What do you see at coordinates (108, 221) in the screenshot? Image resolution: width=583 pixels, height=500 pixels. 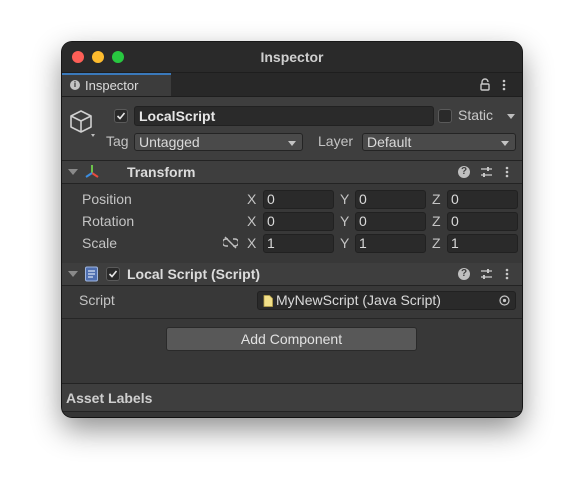 I see `rotation-label: Rotation` at bounding box center [108, 221].